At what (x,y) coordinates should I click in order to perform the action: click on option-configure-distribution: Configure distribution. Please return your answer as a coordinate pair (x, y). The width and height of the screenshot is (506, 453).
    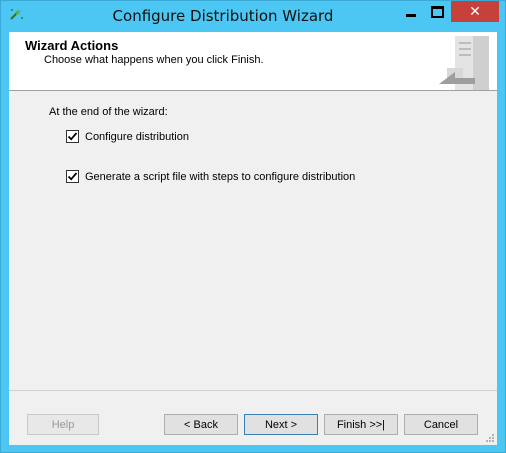
    Looking at the image, I should click on (127, 136).